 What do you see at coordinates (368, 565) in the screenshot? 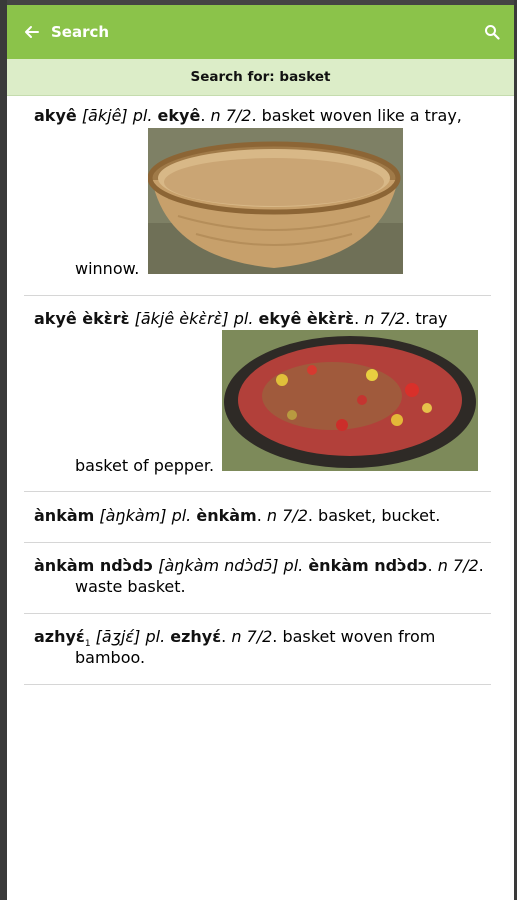
I see `entry-plural: ènkàm ndɔ̀dɔ` at bounding box center [368, 565].